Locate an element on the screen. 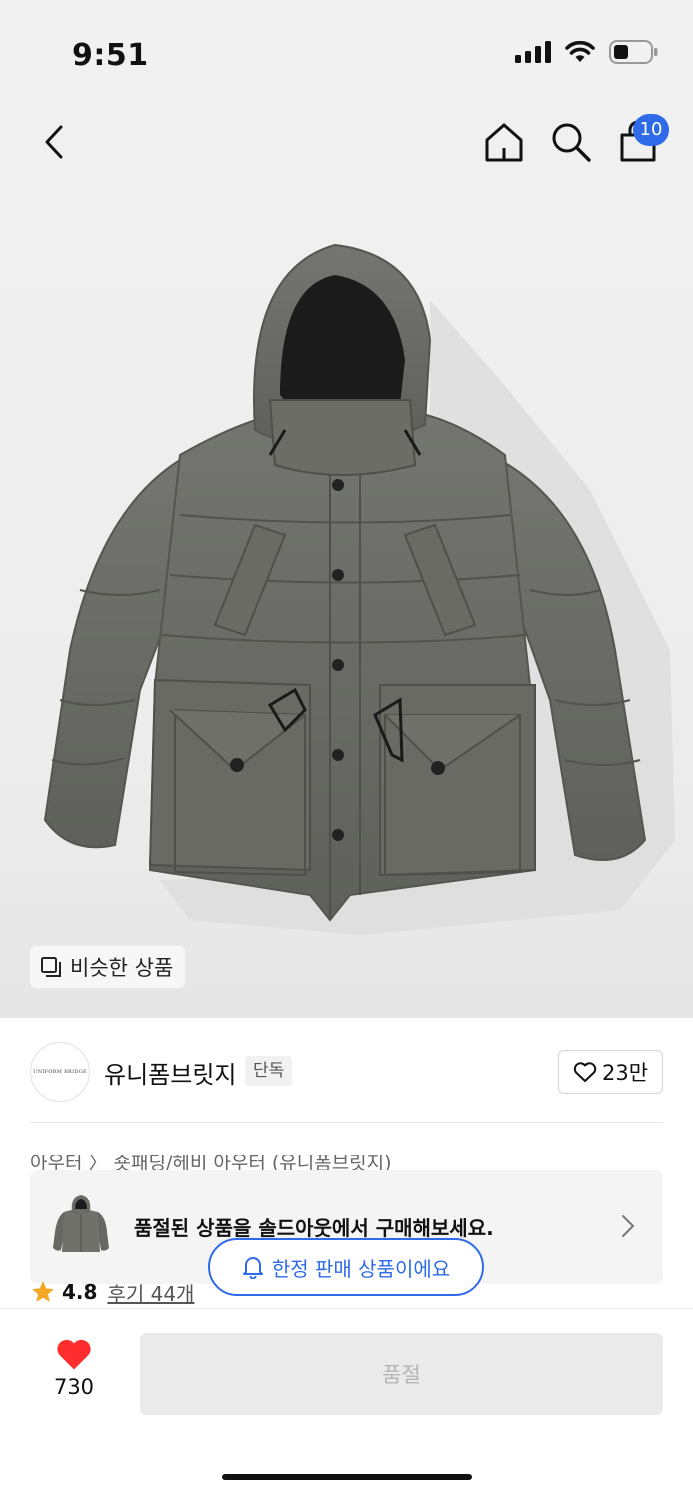 This screenshot has height=1500, width=693. review-count-link: 후기 44개 is located at coordinates (150, 1292).